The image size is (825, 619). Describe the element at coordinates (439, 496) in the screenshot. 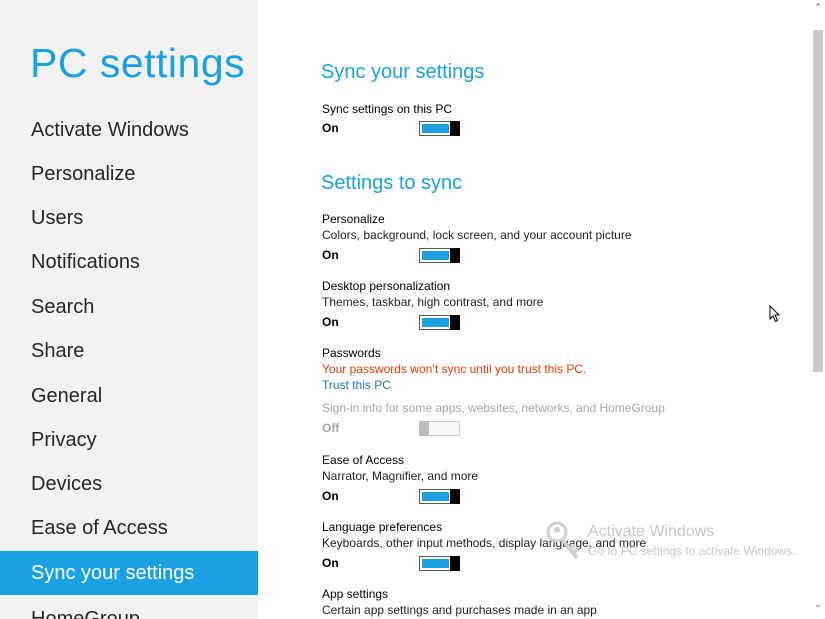

I see `ease-of-access-toggle` at that location.